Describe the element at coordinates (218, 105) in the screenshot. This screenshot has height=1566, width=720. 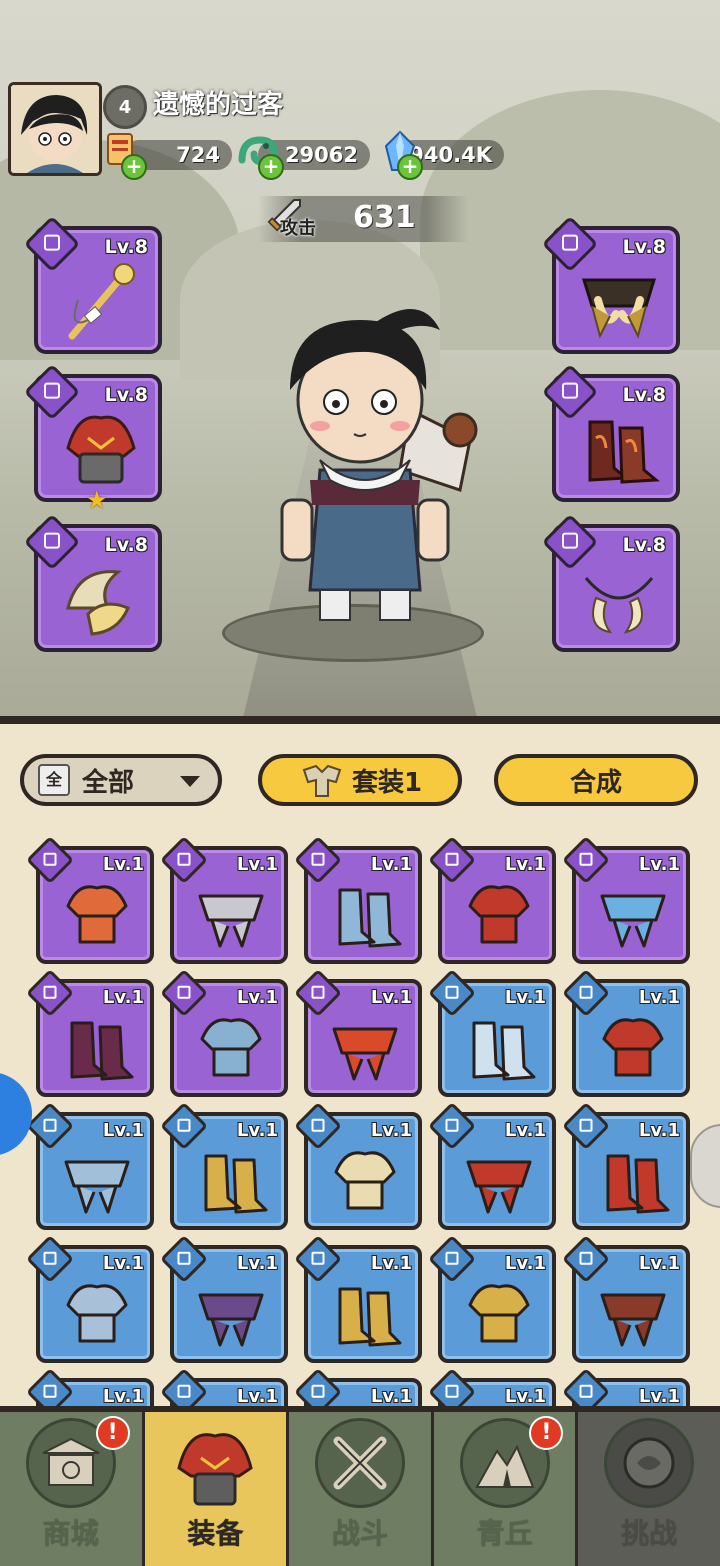
I see `player-name: 遗憾的过客` at that location.